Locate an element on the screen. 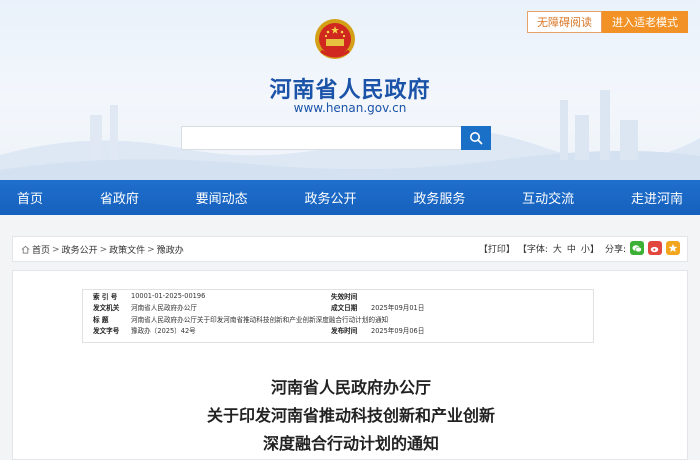  favorite-star-icon is located at coordinates (673, 248).